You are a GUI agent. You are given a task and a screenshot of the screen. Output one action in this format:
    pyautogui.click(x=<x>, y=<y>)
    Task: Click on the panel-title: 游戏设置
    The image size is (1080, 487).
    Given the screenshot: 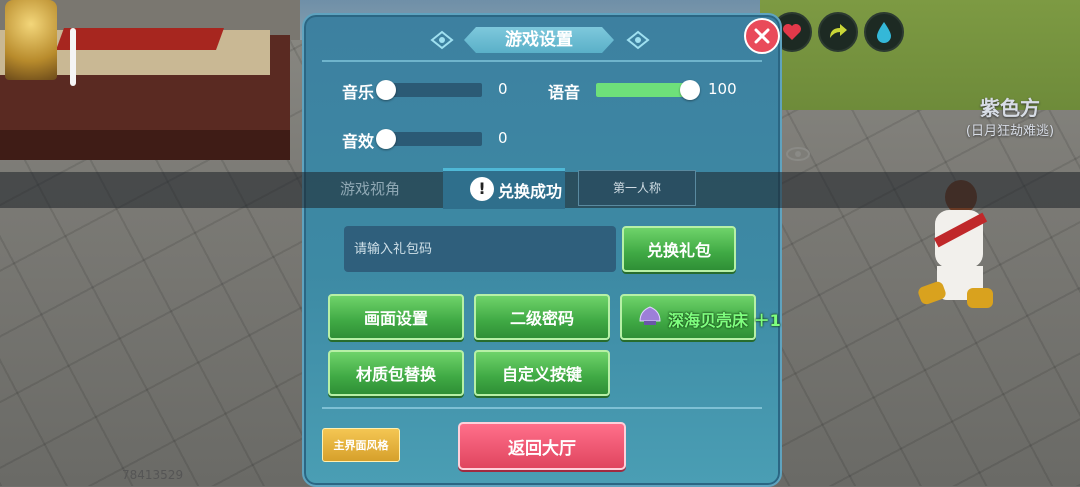 What is the action you would take?
    pyautogui.click(x=539, y=40)
    